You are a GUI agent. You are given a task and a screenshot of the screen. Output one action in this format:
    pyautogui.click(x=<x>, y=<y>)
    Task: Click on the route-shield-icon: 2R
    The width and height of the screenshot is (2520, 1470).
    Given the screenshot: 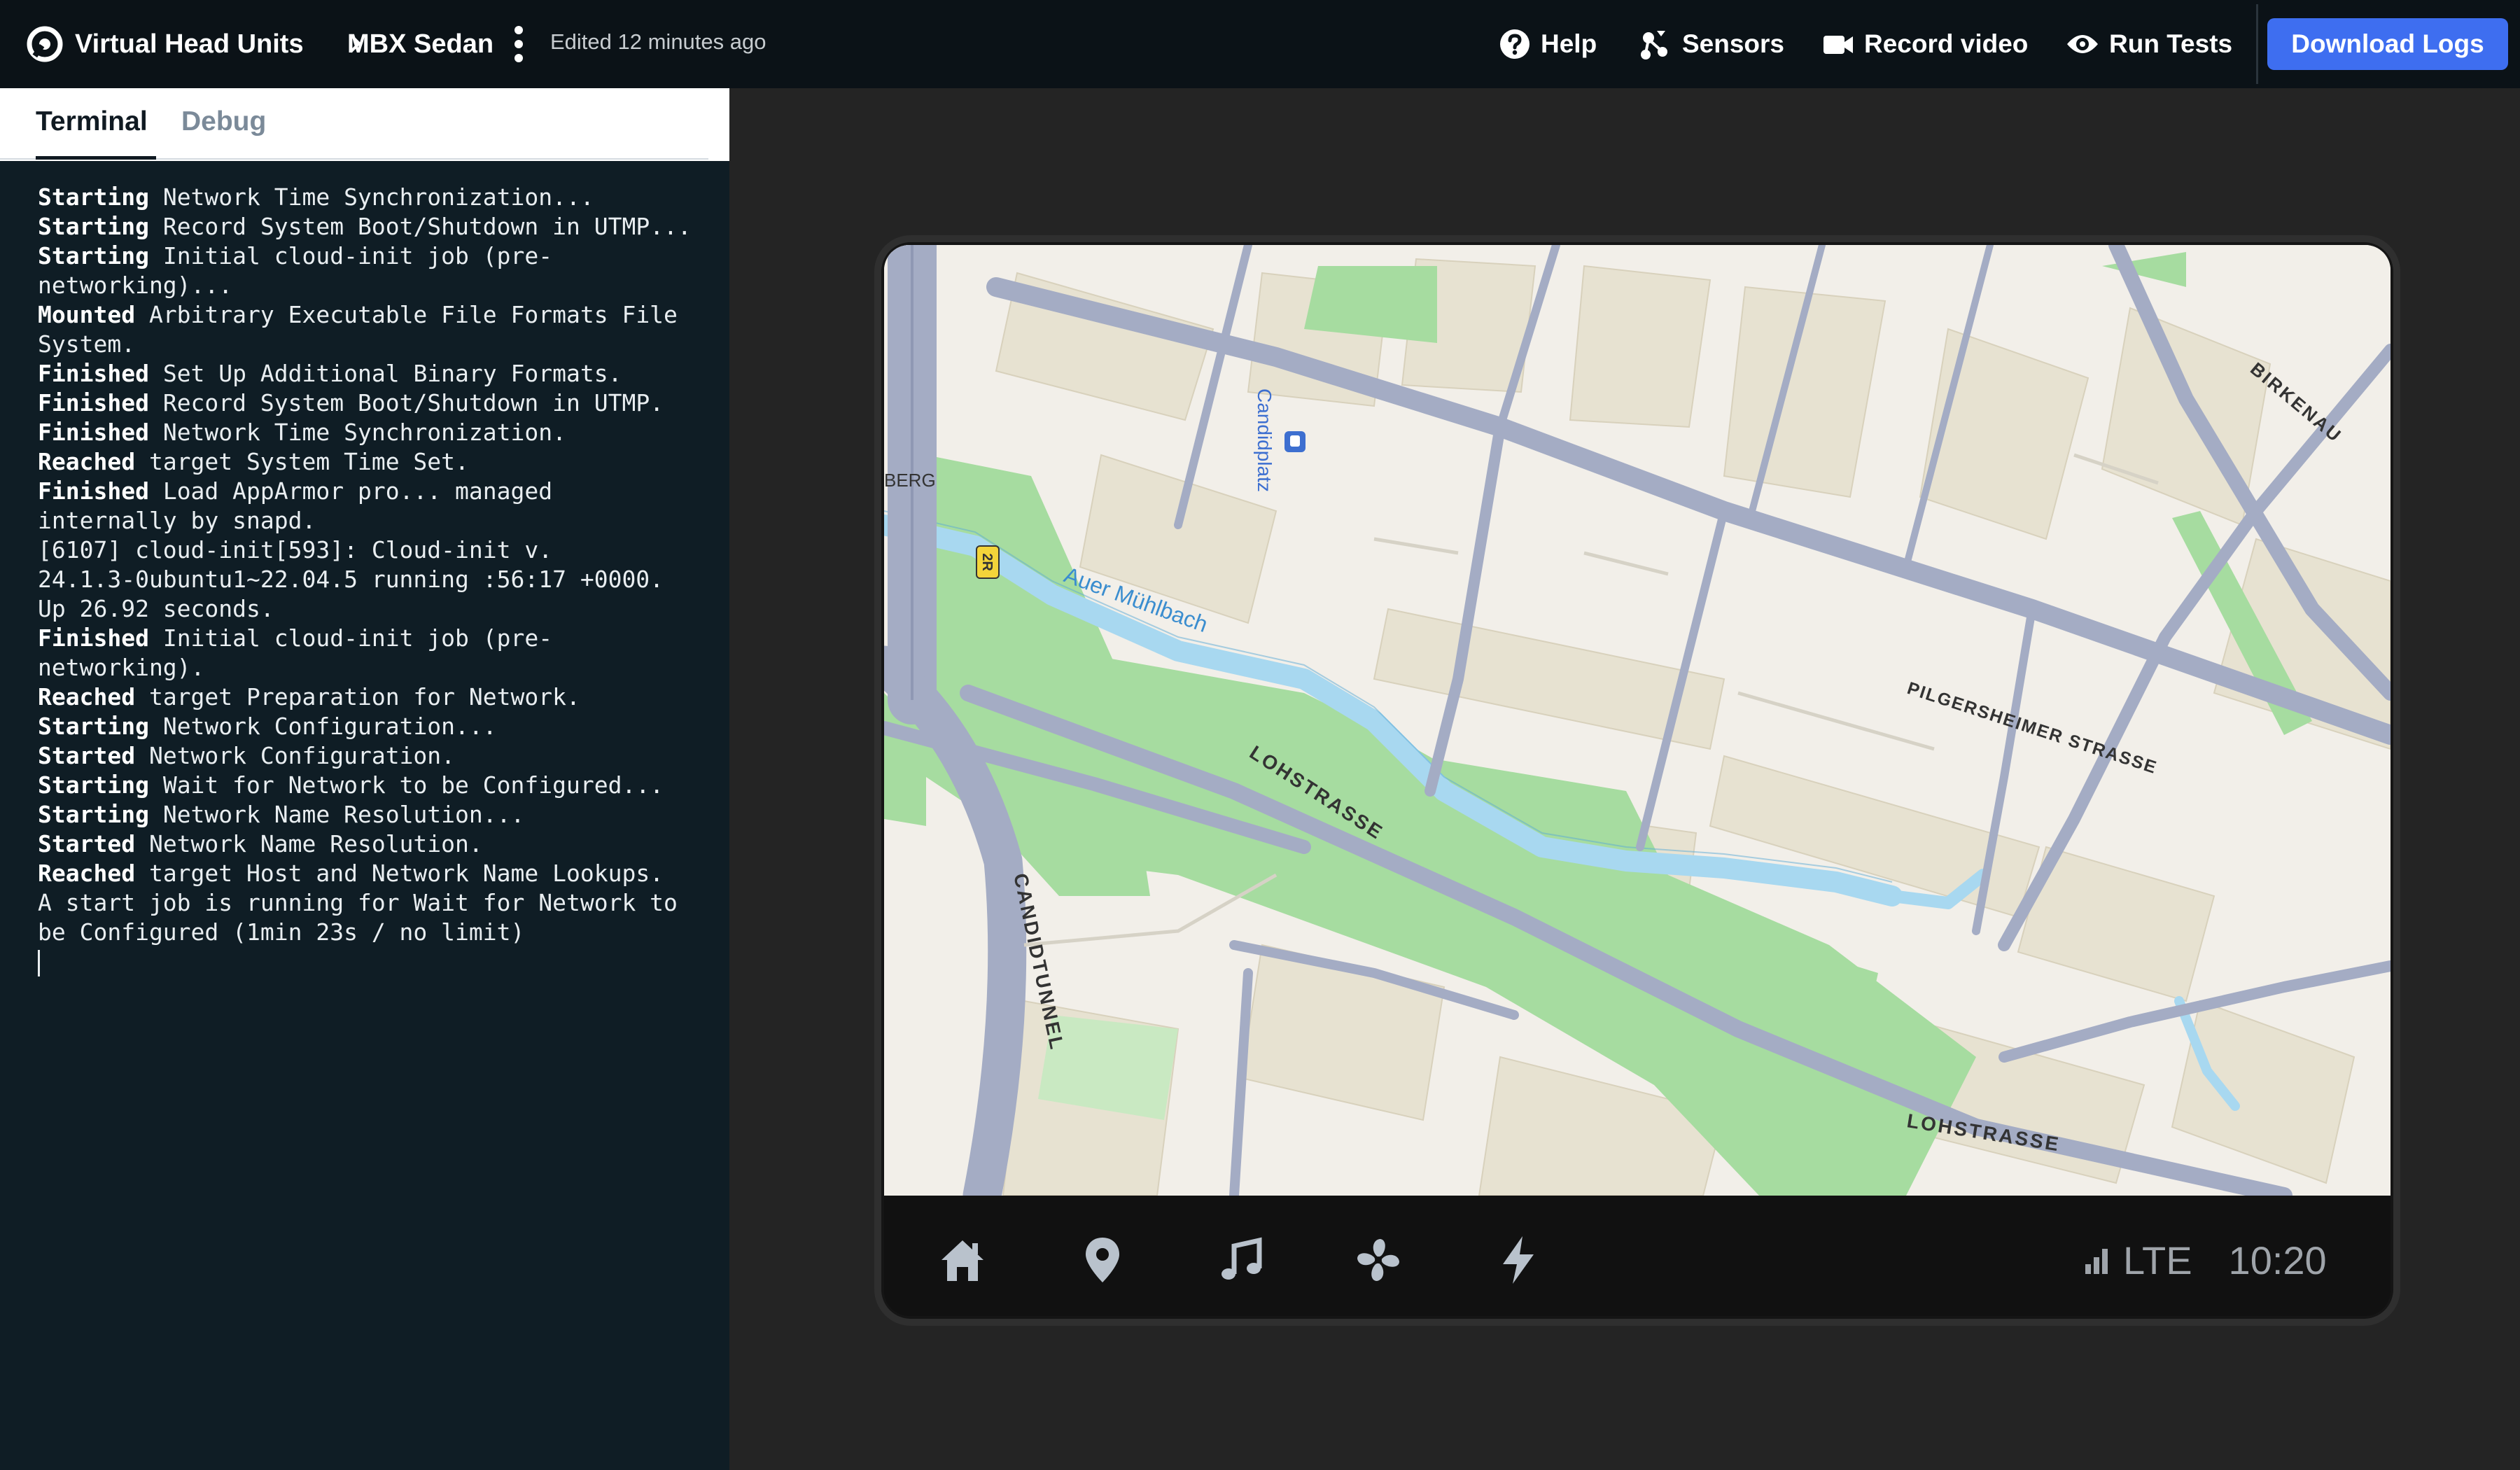 What is the action you would take?
    pyautogui.click(x=988, y=562)
    